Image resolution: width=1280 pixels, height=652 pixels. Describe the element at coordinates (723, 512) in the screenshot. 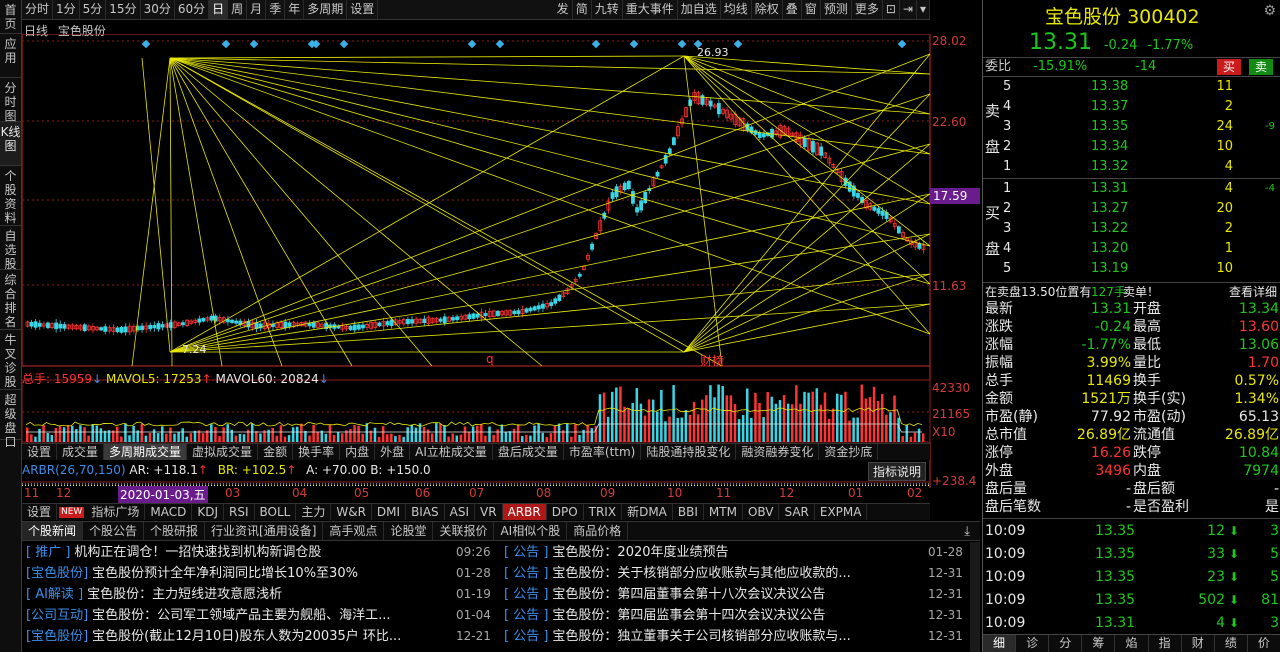

I see `indicator-tab: MTM` at that location.